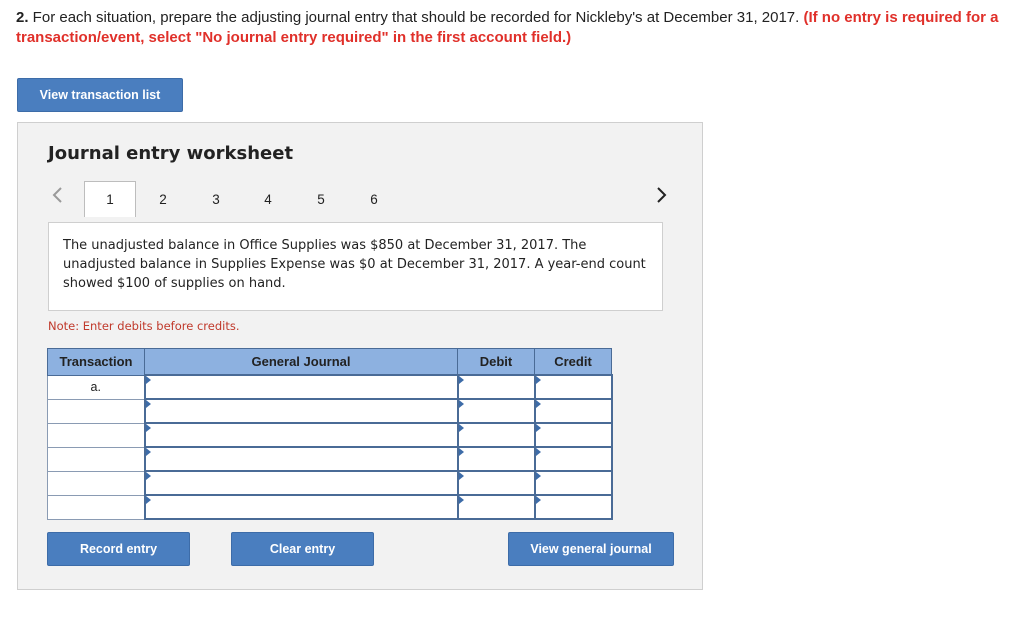 Image resolution: width=1024 pixels, height=619 pixels. Describe the element at coordinates (496, 362) in the screenshot. I see `col-debit: Debit` at that location.